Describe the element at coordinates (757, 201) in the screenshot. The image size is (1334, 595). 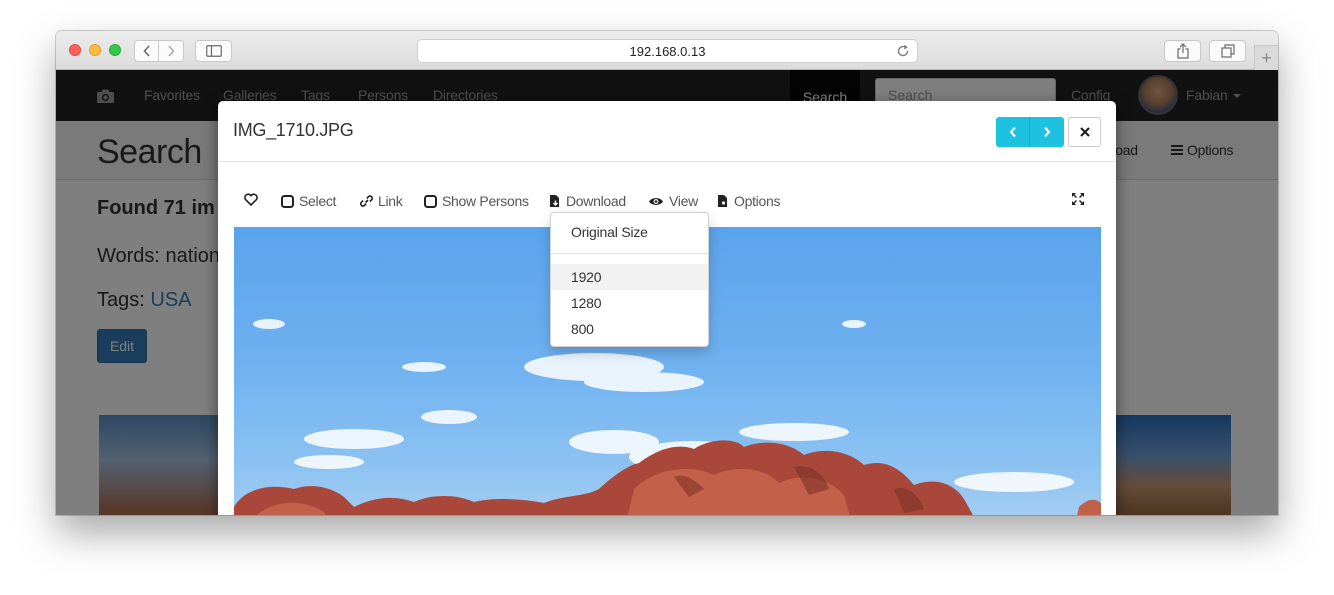
I see `options-label: Options` at that location.